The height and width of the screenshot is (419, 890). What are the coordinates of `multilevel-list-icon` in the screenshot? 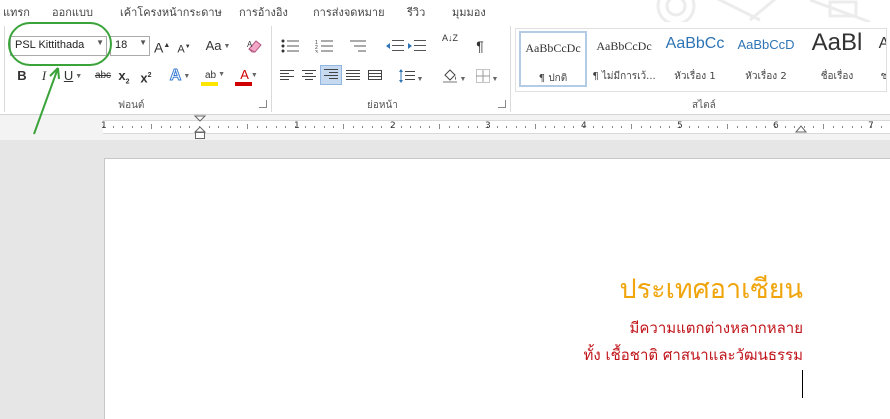 It's located at (358, 46).